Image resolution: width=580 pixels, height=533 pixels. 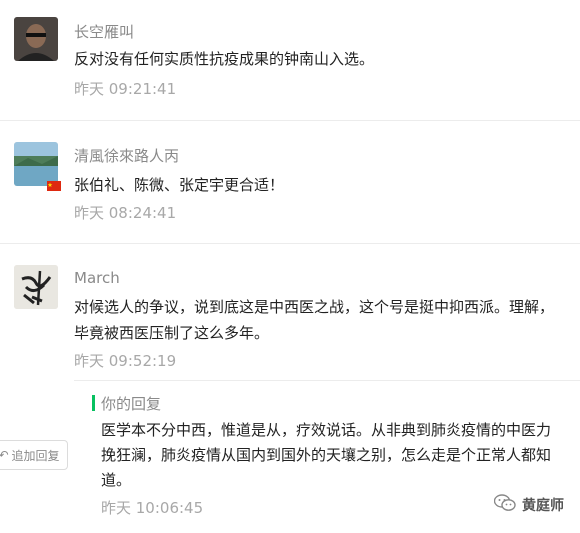 I want to click on add-reply-button: ↶ 追加回复, so click(x=34, y=455).